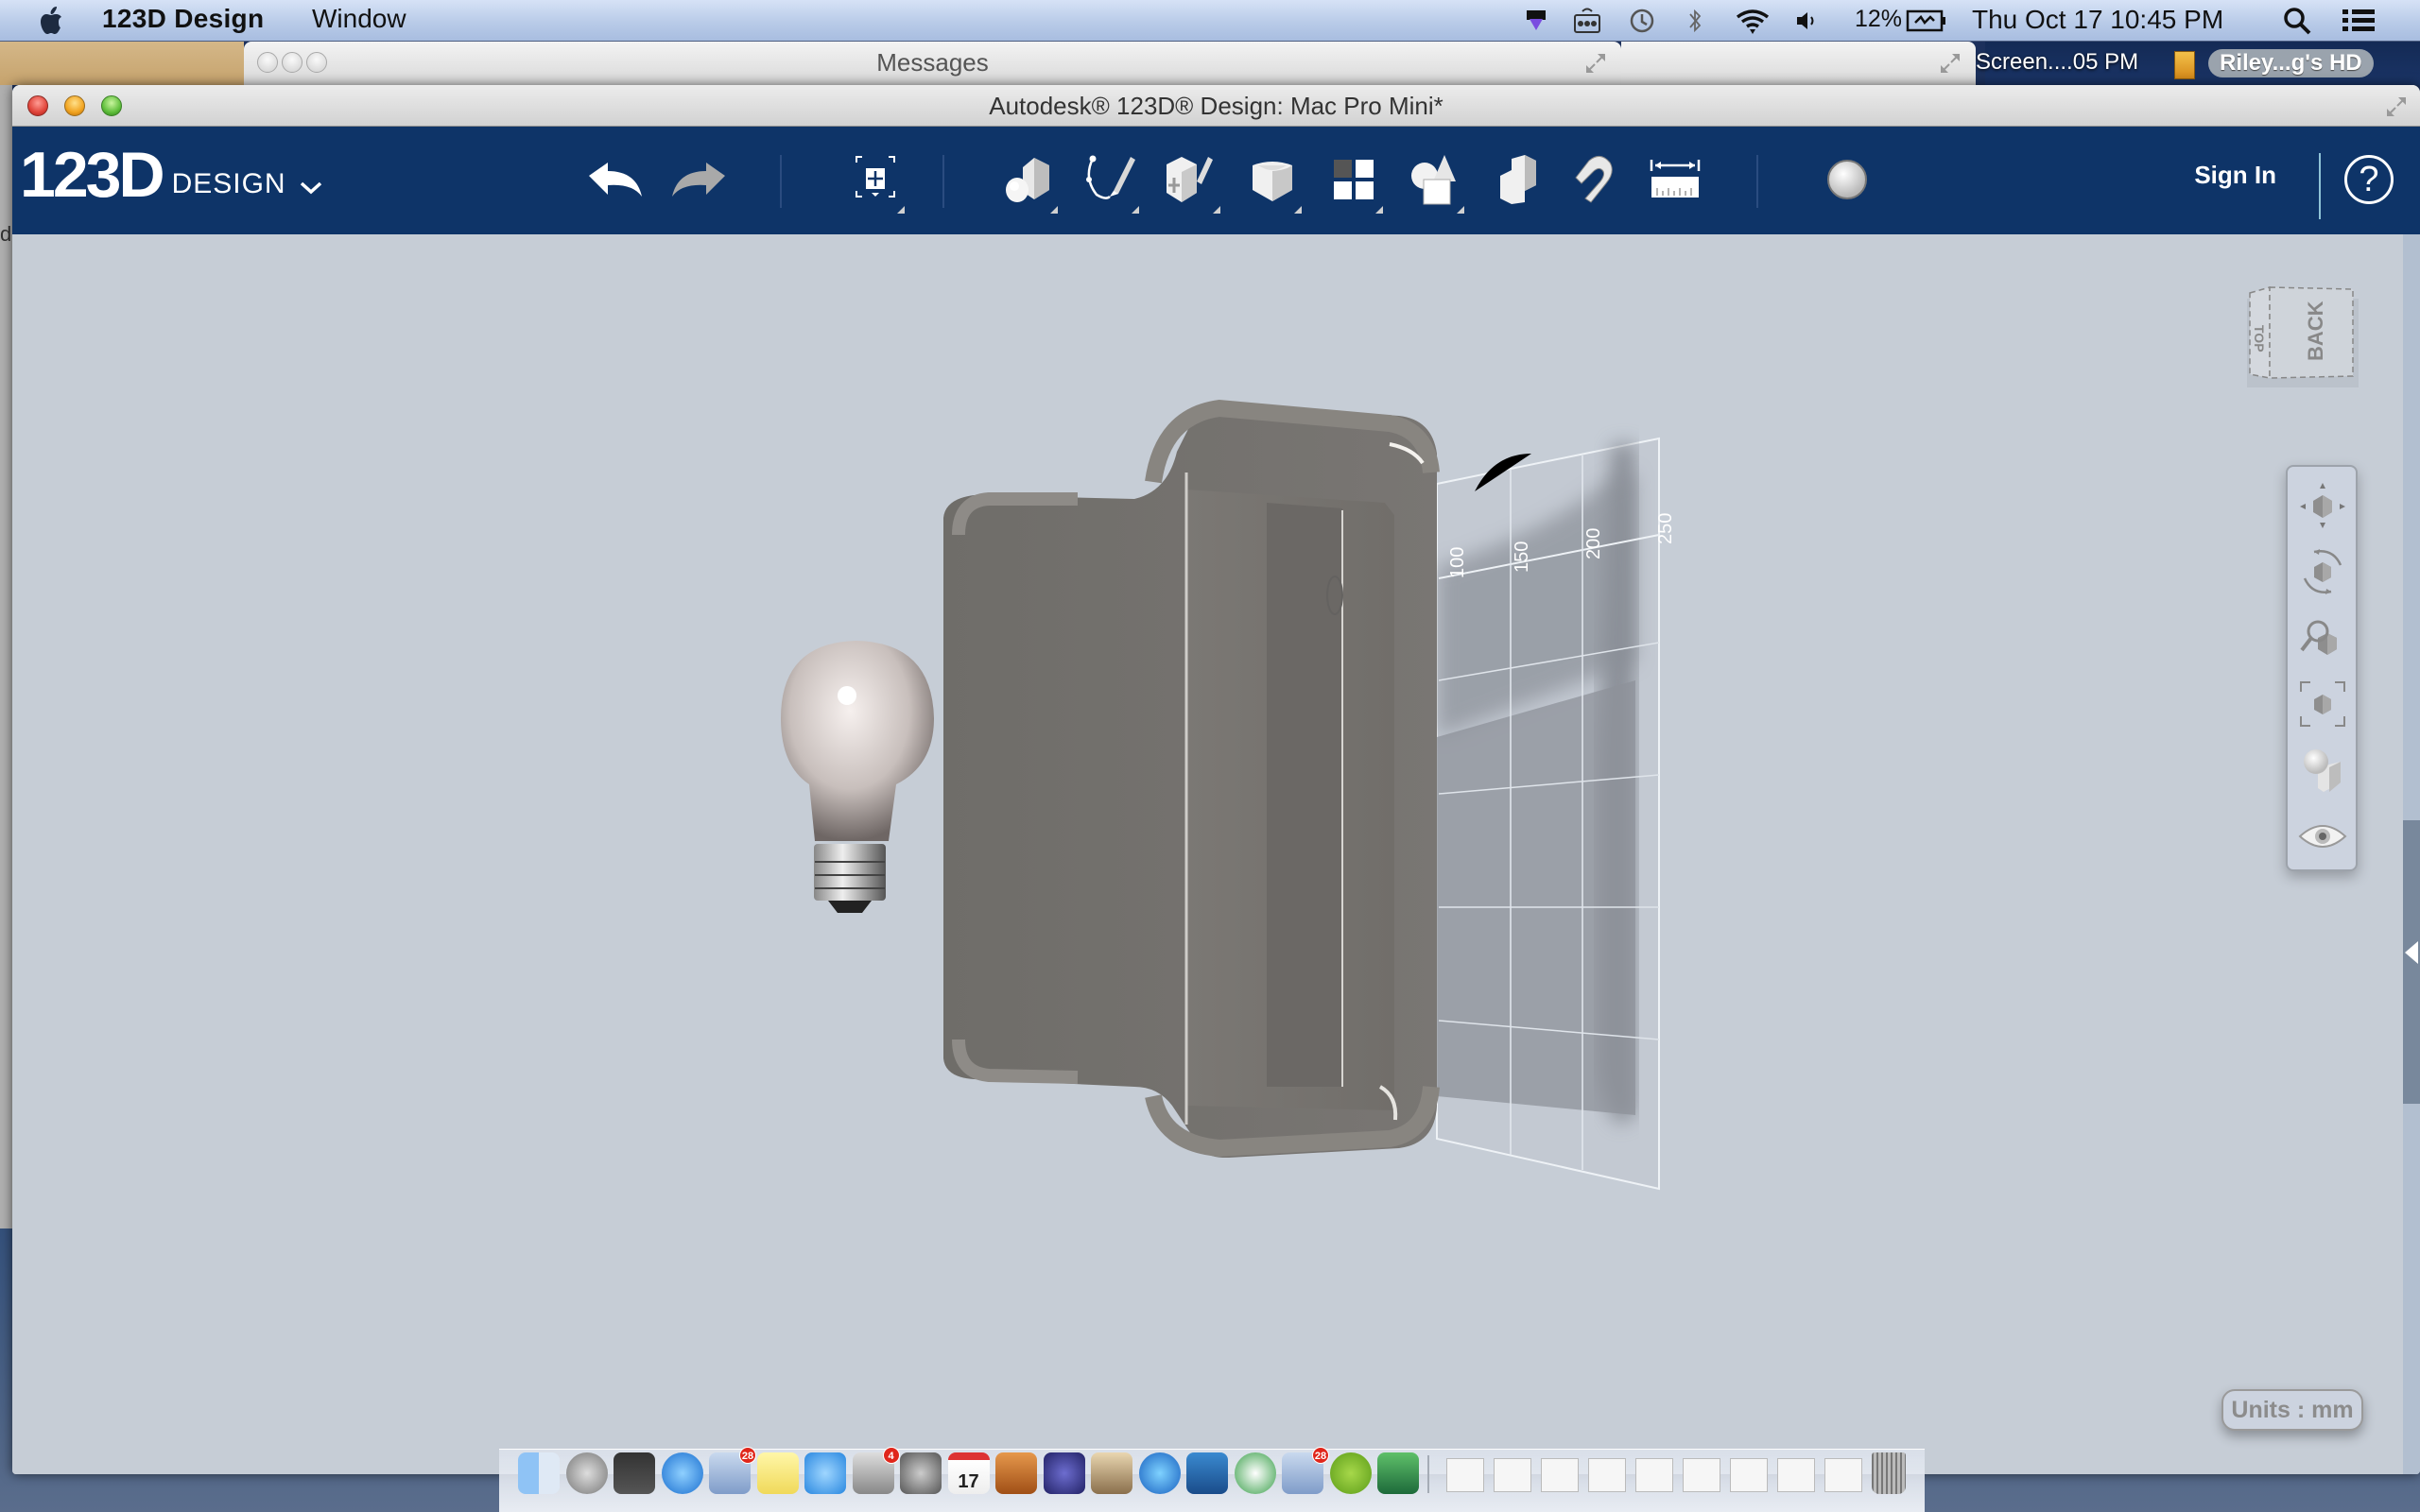 The height and width of the screenshot is (1512, 2420). I want to click on dock-app-iphoto, so click(1111, 1473).